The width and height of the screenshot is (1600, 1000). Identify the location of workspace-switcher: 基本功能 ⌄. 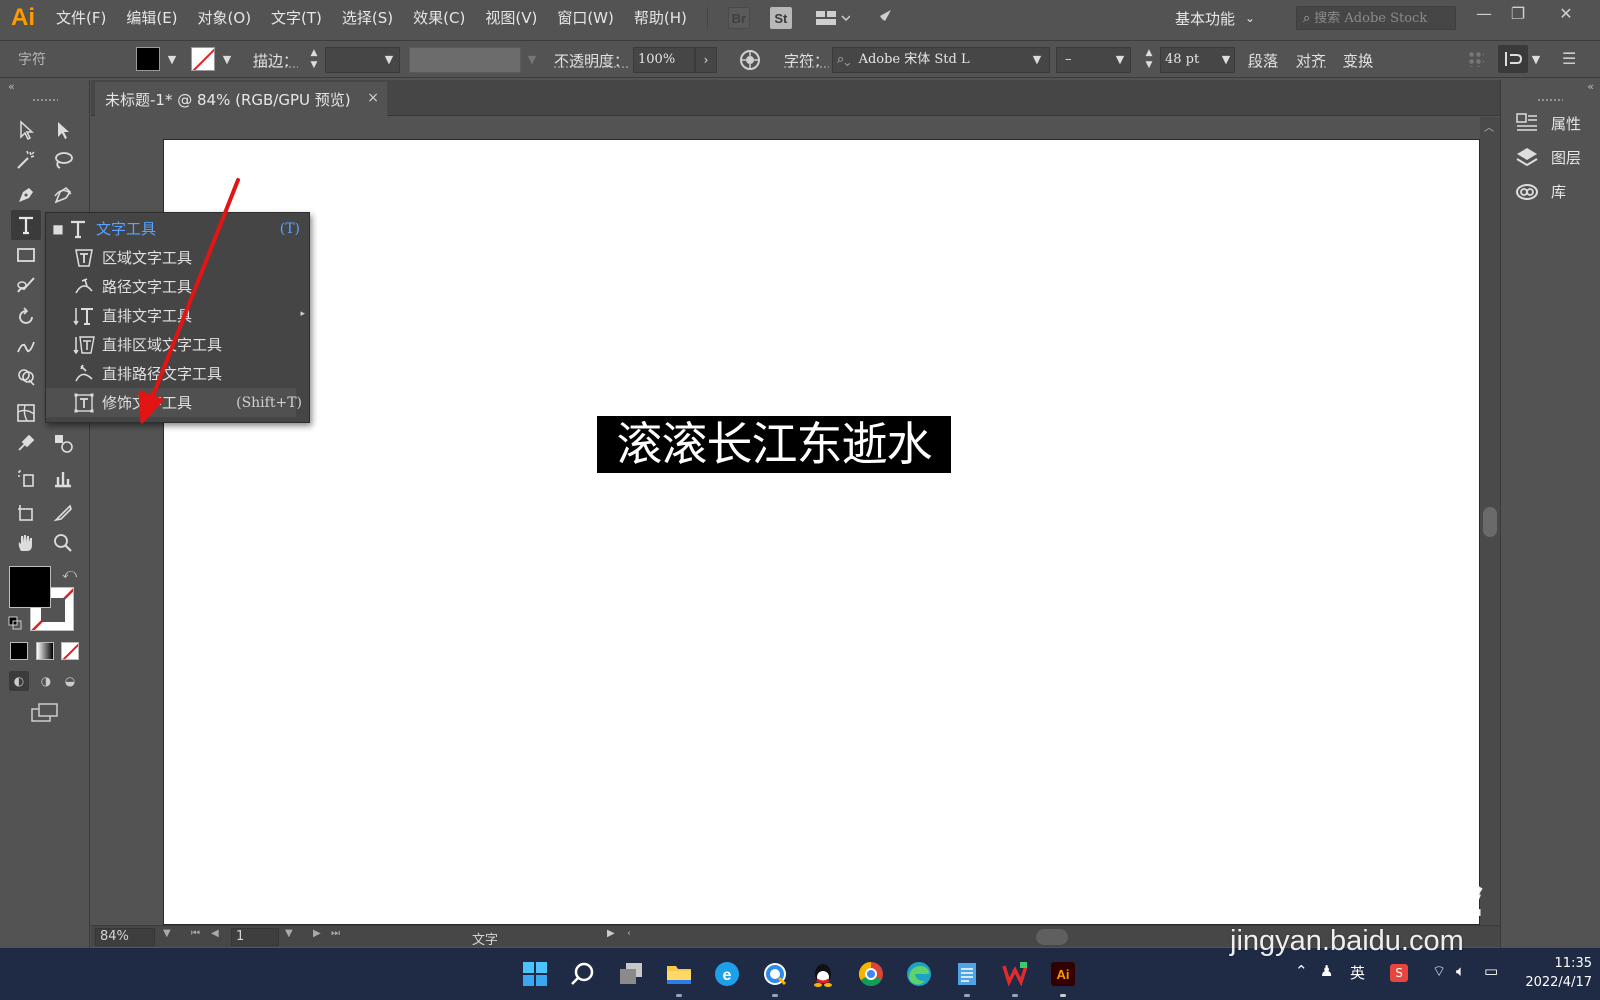
(1215, 18).